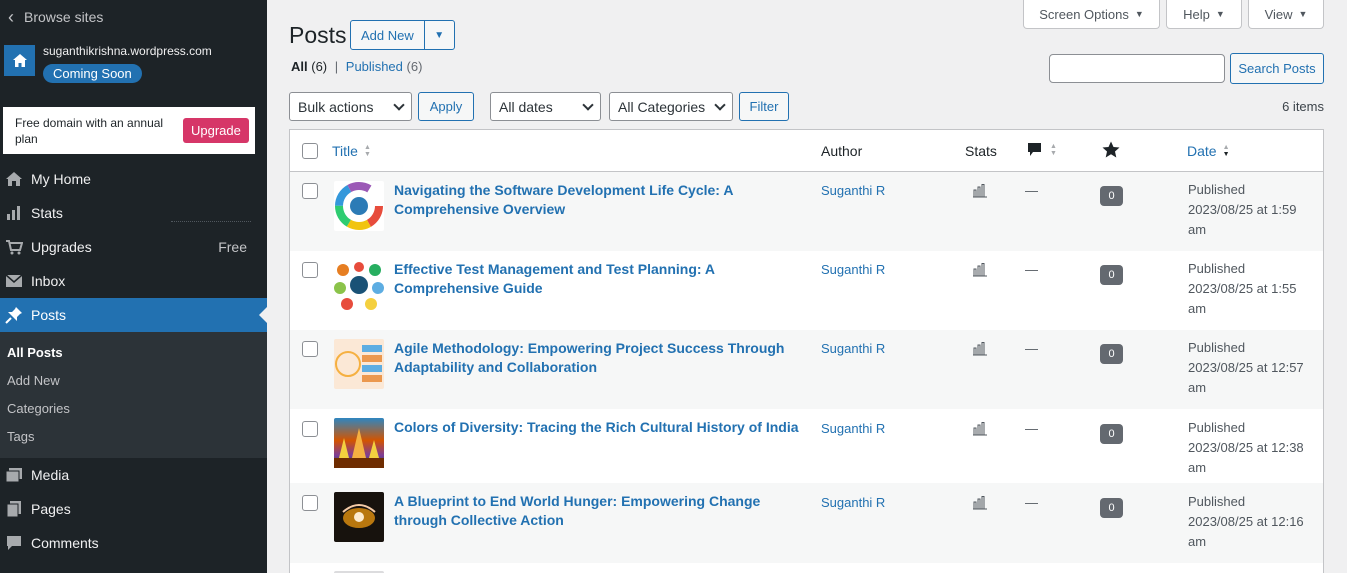 The height and width of the screenshot is (573, 1347). What do you see at coordinates (388, 35) in the screenshot?
I see `add-new-button: Add New` at bounding box center [388, 35].